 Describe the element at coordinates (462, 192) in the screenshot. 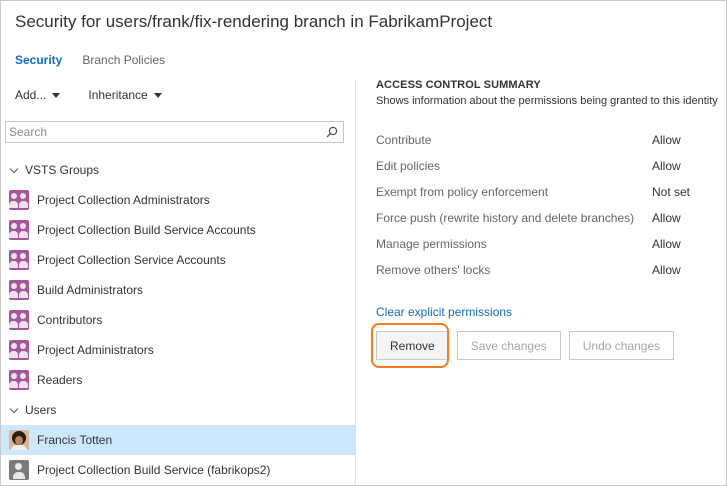

I see `permission-name: Exempt from policy enforcement` at that location.